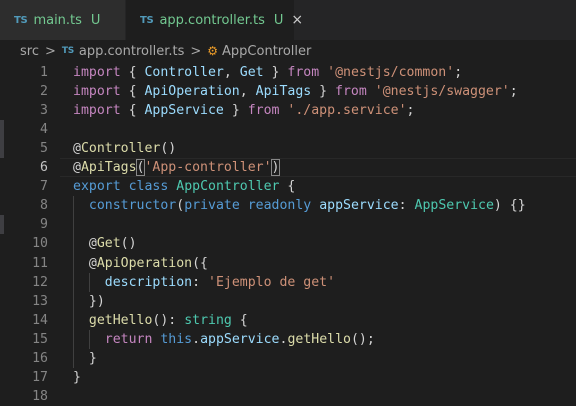 Image resolution: width=576 pixels, height=406 pixels. Describe the element at coordinates (213, 51) in the screenshot. I see `class-symbol-icon: ⚙` at that location.